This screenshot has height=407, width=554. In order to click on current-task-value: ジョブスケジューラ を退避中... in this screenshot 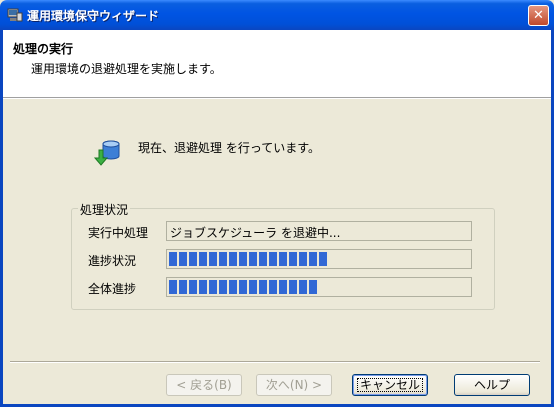, I will do `click(255, 233)`.